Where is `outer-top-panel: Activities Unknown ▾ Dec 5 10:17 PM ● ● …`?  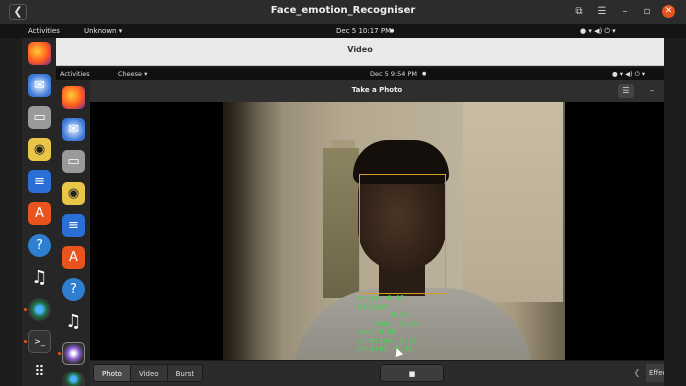
outer-top-panel: Activities Unknown ▾ Dec 5 10:17 PM ● ● … is located at coordinates (343, 31).